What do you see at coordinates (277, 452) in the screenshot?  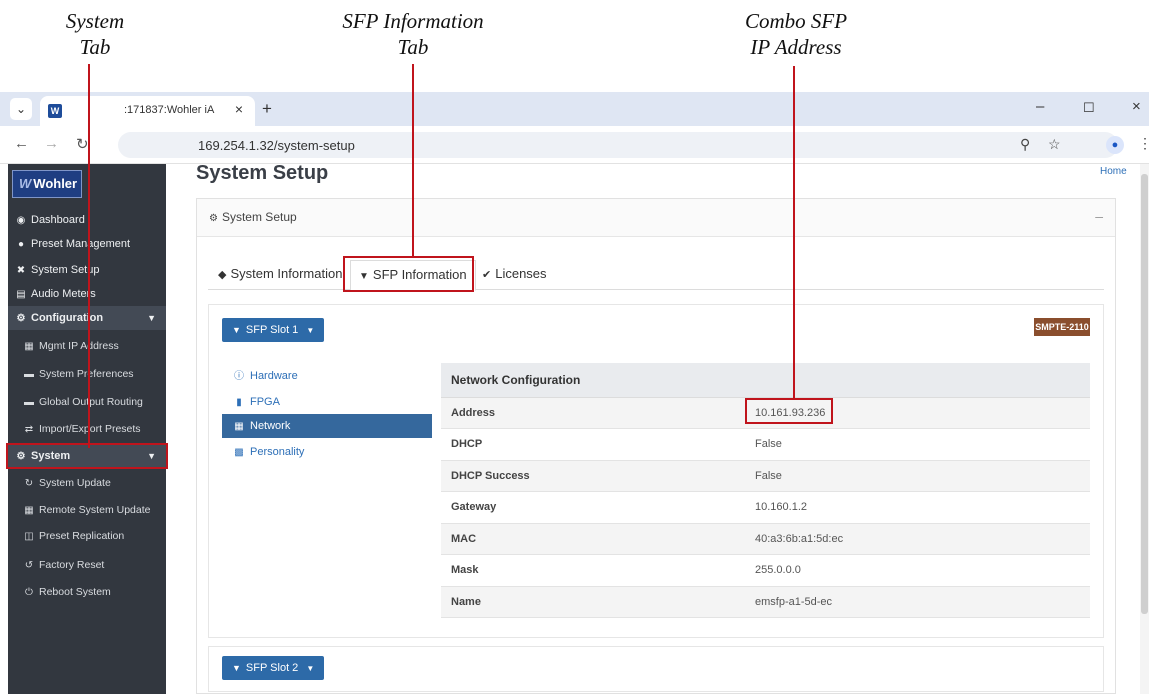 I see `subnav-label: Personality` at bounding box center [277, 452].